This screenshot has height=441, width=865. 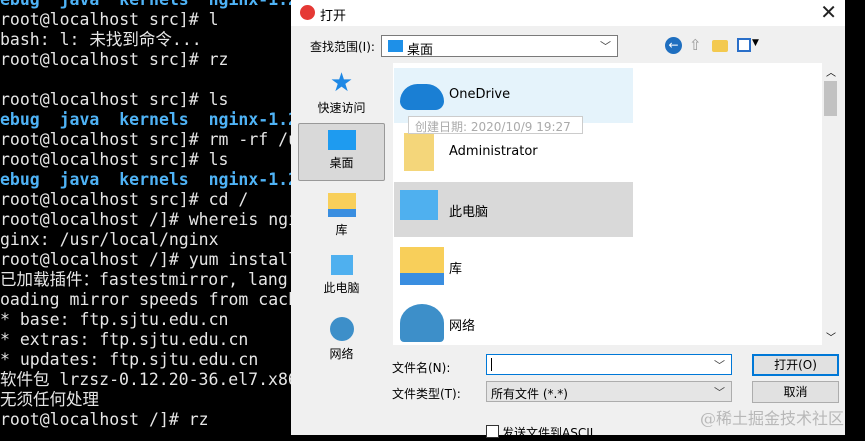 I want to click on star-icon: ★, so click(x=341, y=83).